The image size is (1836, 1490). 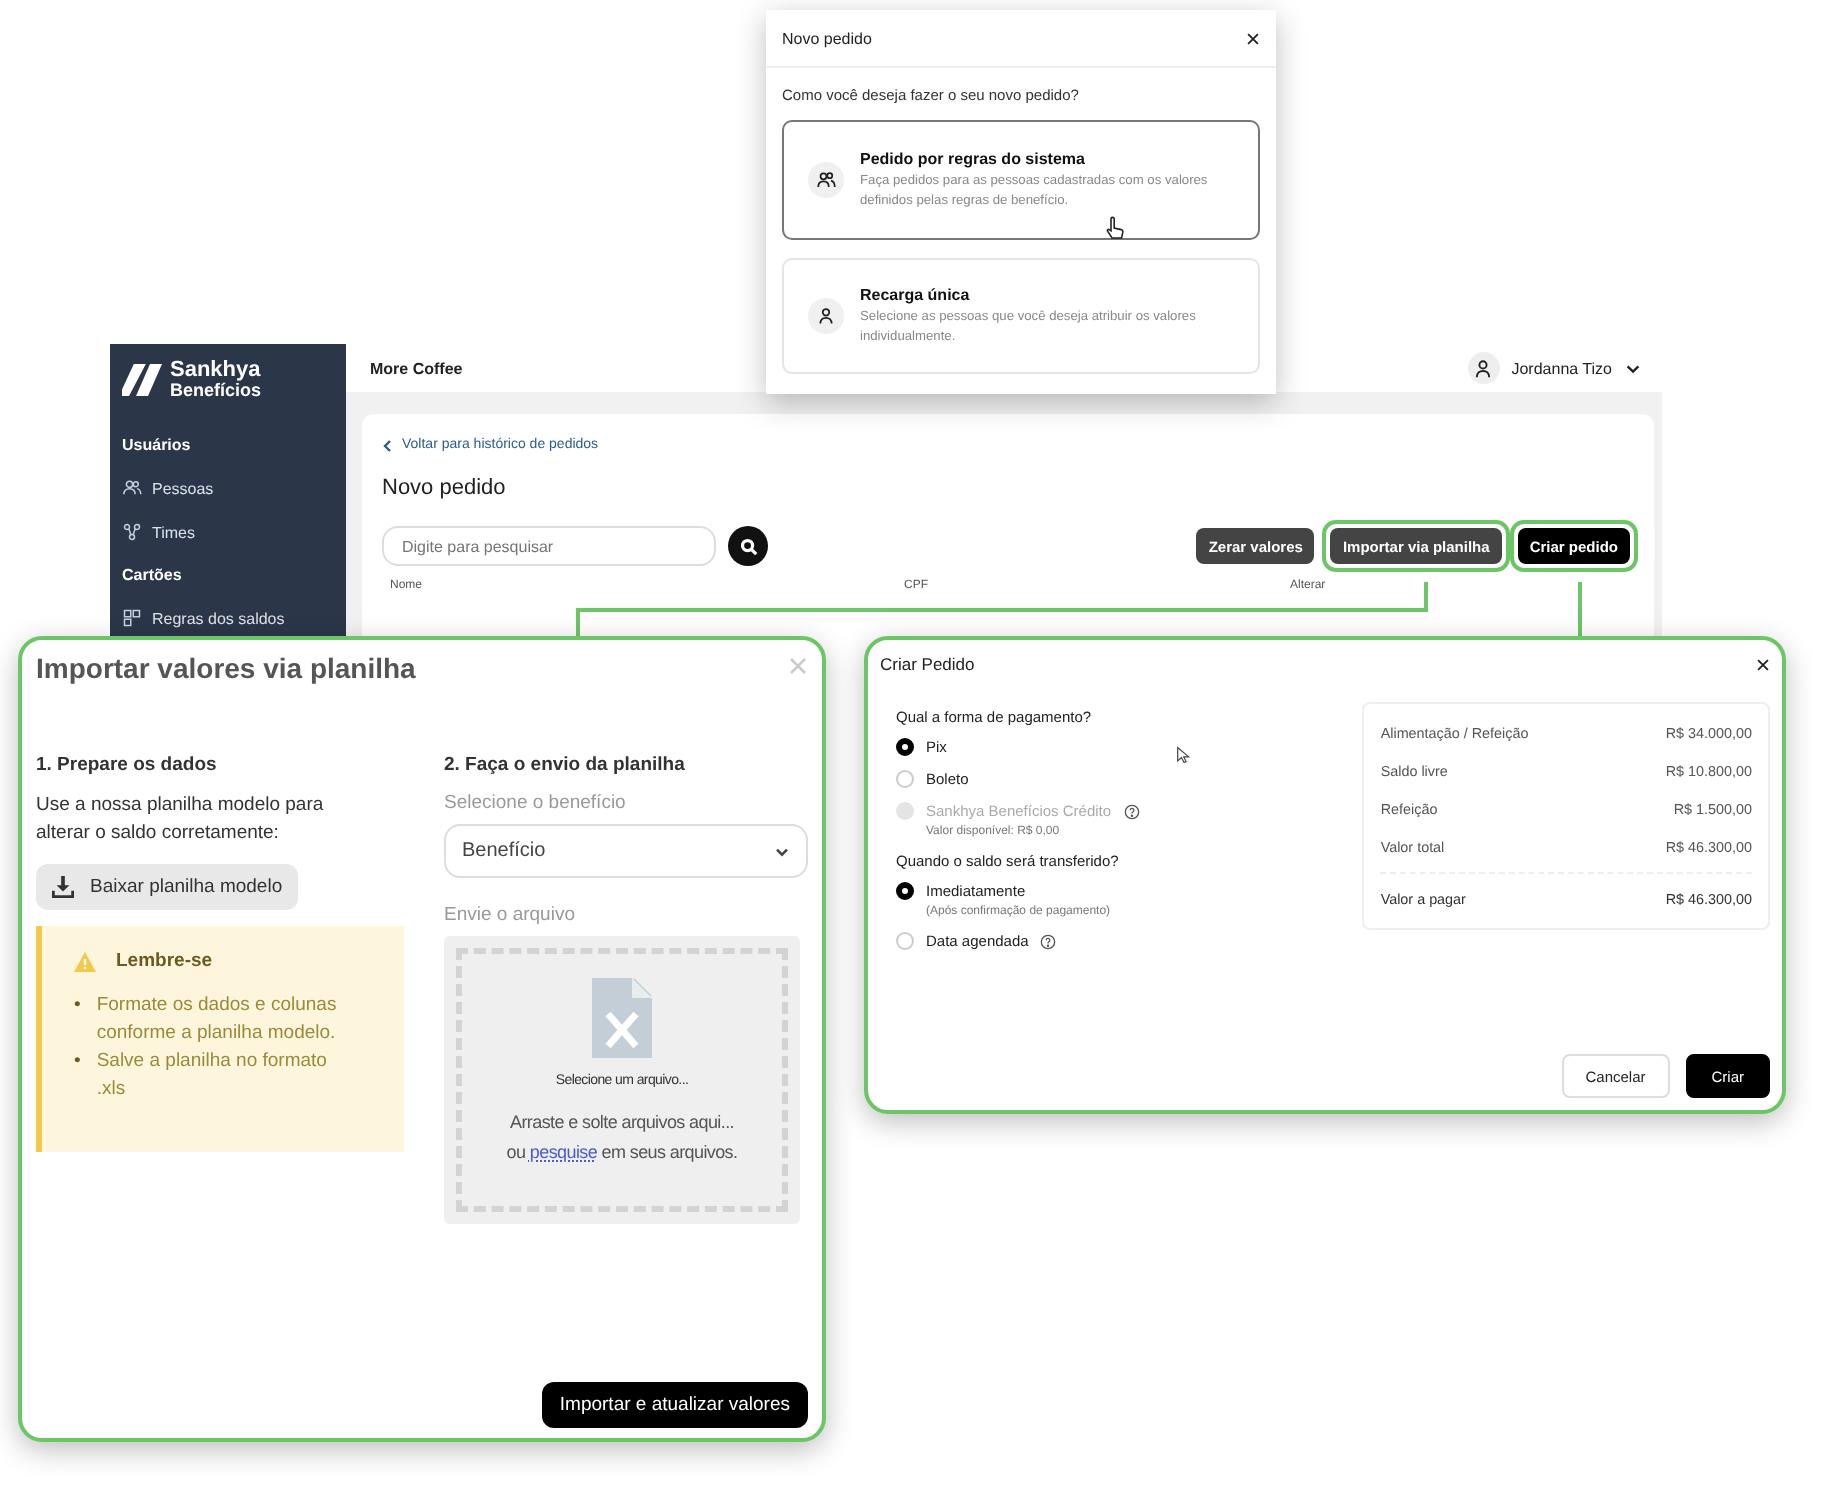 What do you see at coordinates (228, 618) in the screenshot?
I see `sidebar-item: Regras dos saldos` at bounding box center [228, 618].